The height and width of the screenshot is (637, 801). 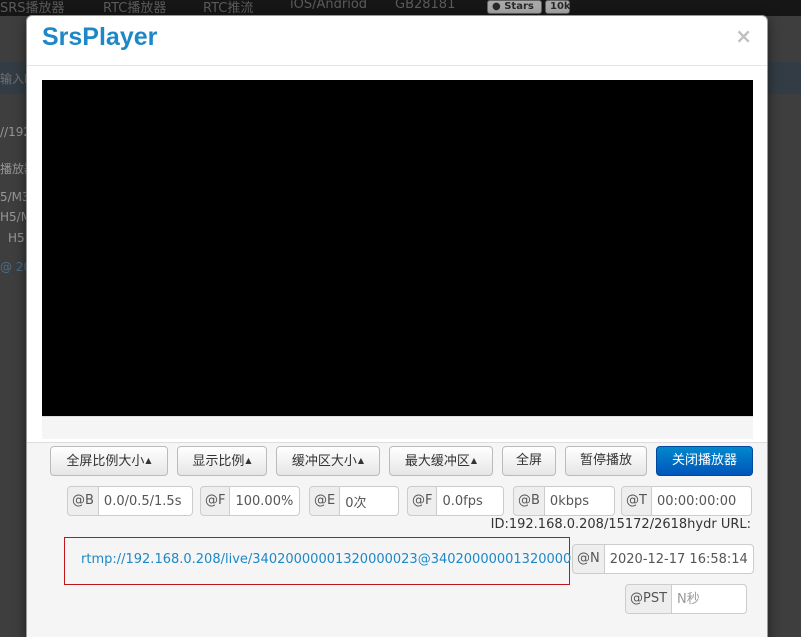 What do you see at coordinates (265, 501) in the screenshot?
I see `fullscreen-stat-field` at bounding box center [265, 501].